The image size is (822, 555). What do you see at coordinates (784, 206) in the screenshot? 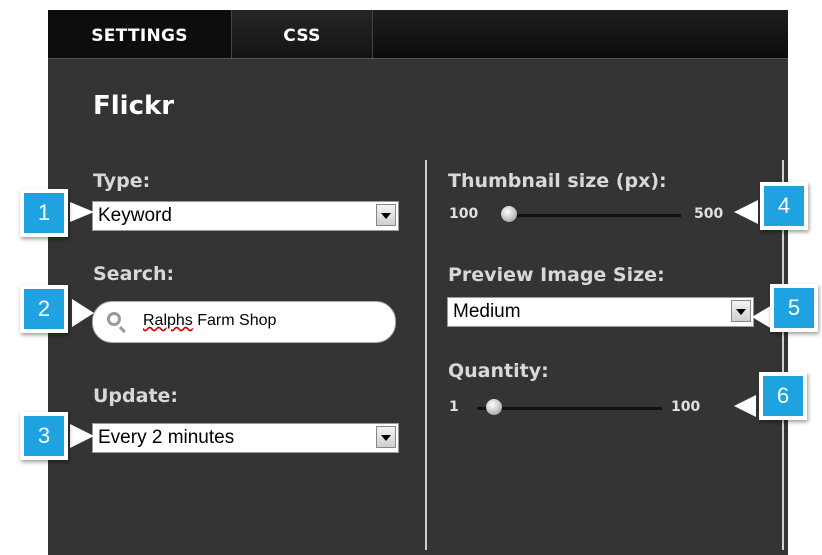
I see `callout-4: 4` at bounding box center [784, 206].